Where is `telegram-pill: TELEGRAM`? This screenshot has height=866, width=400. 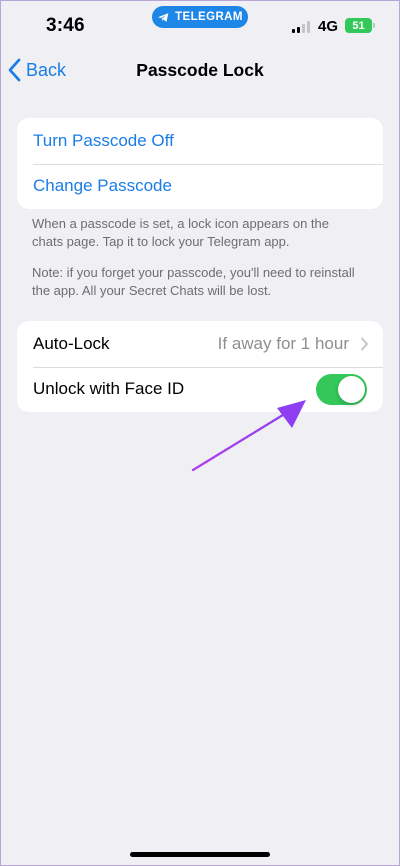
telegram-pill: TELEGRAM is located at coordinates (200, 17).